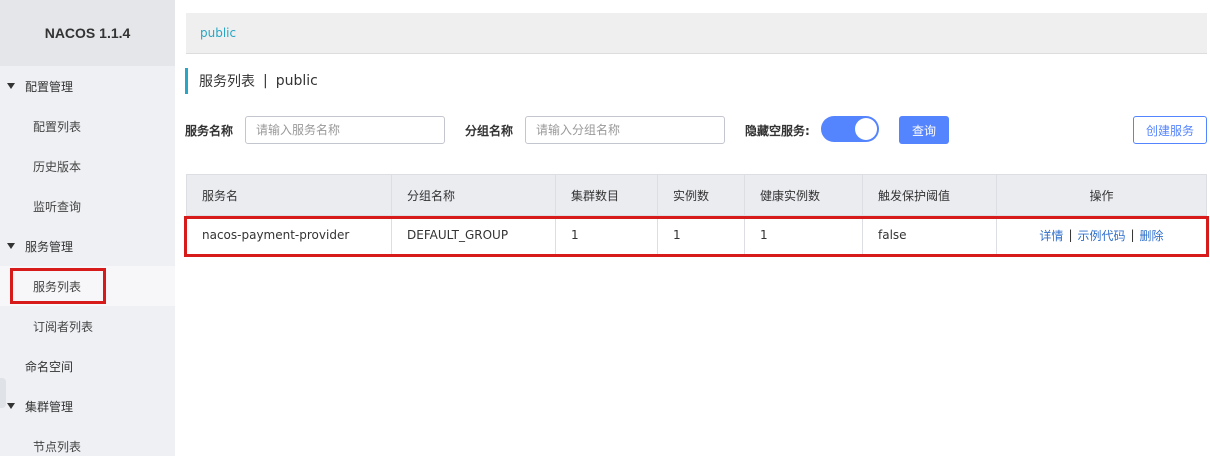  I want to click on nav-group-service: 服务管理, so click(87, 246).